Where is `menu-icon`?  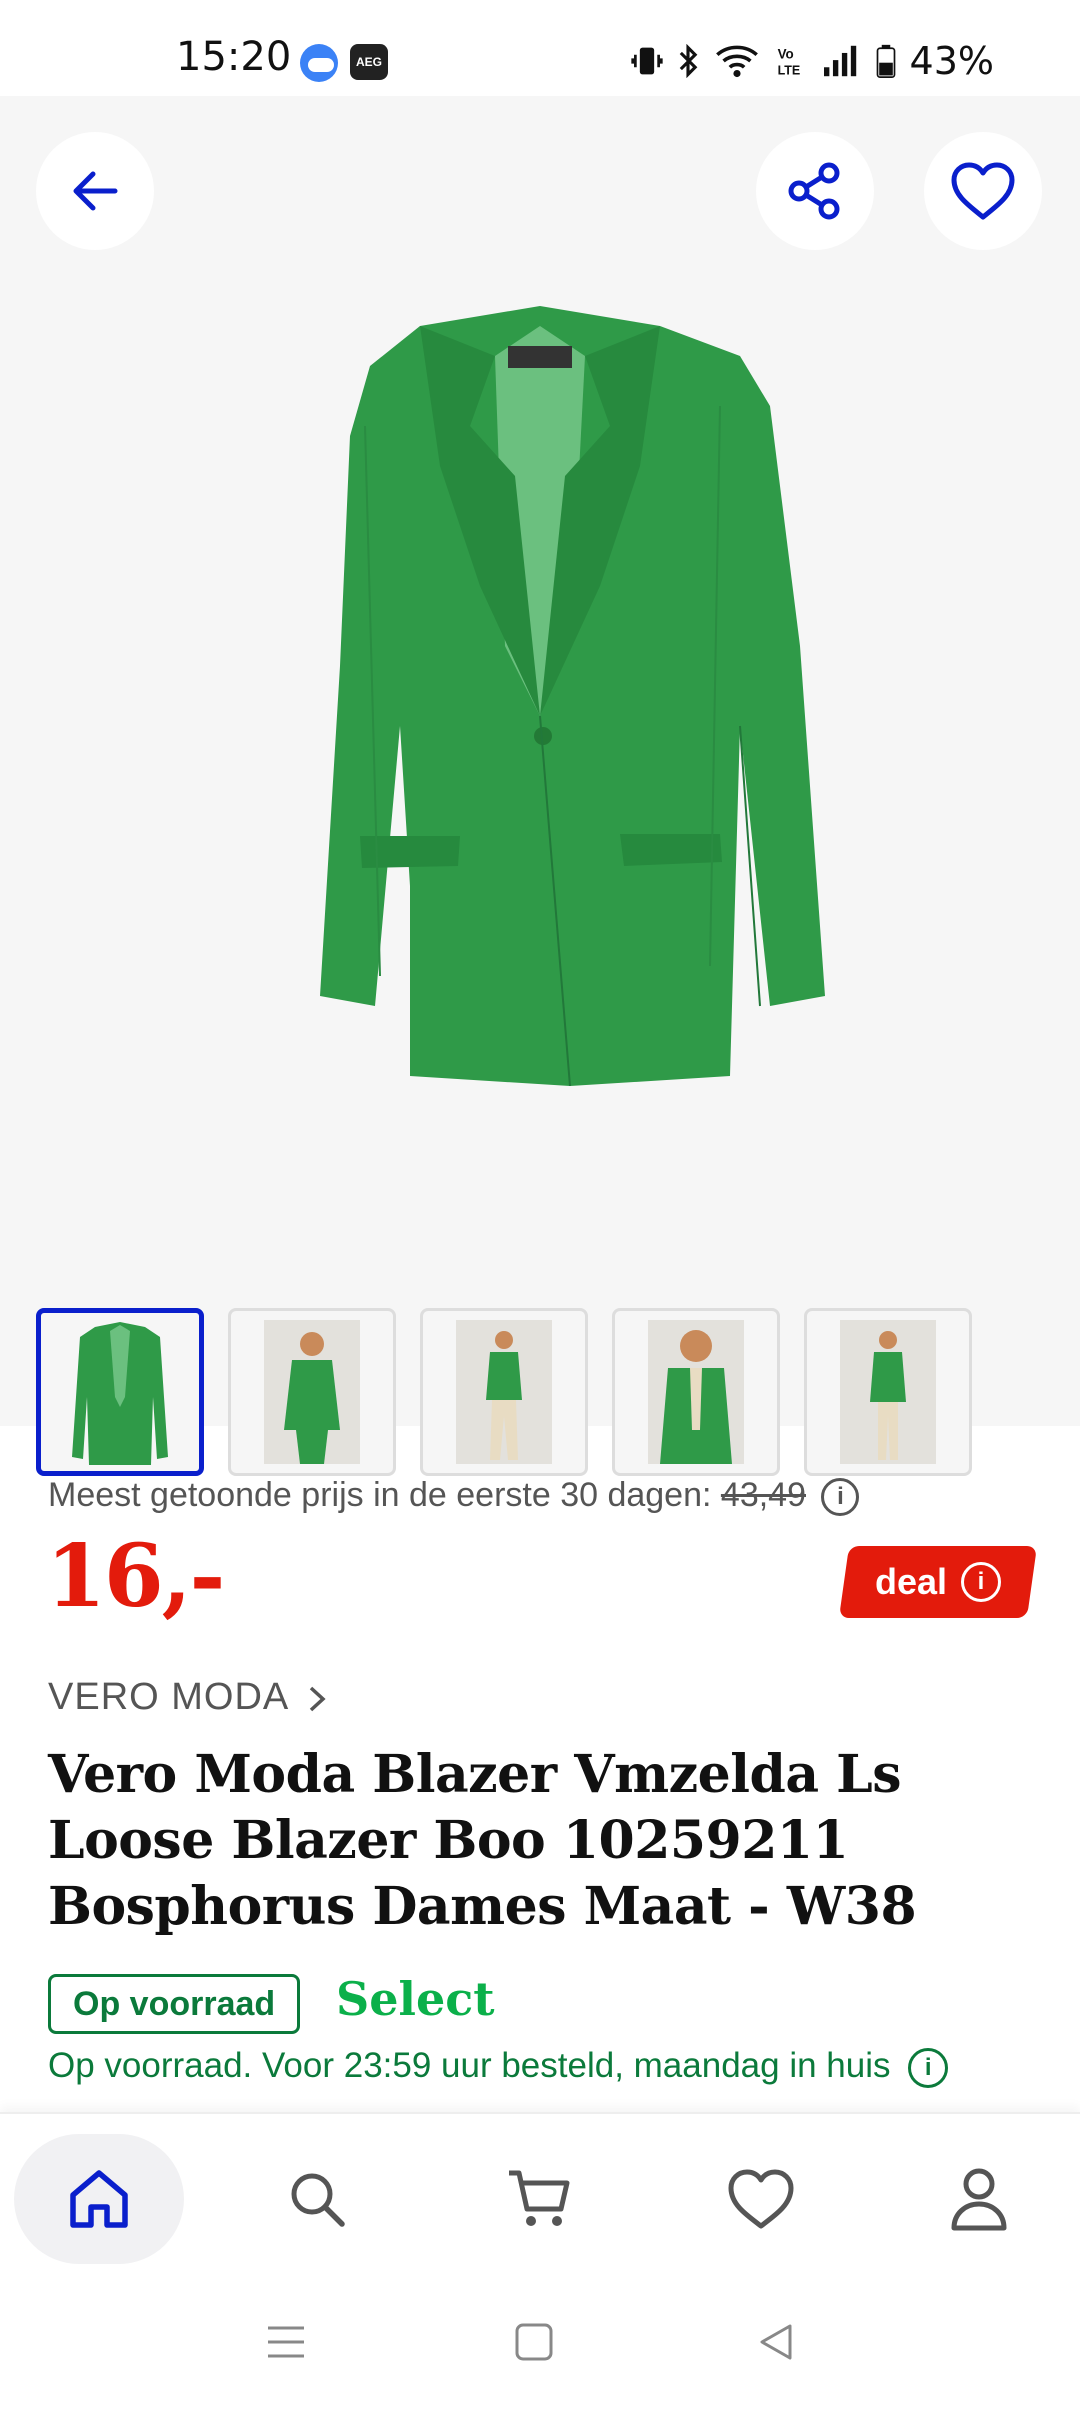
menu-icon is located at coordinates (286, 2342).